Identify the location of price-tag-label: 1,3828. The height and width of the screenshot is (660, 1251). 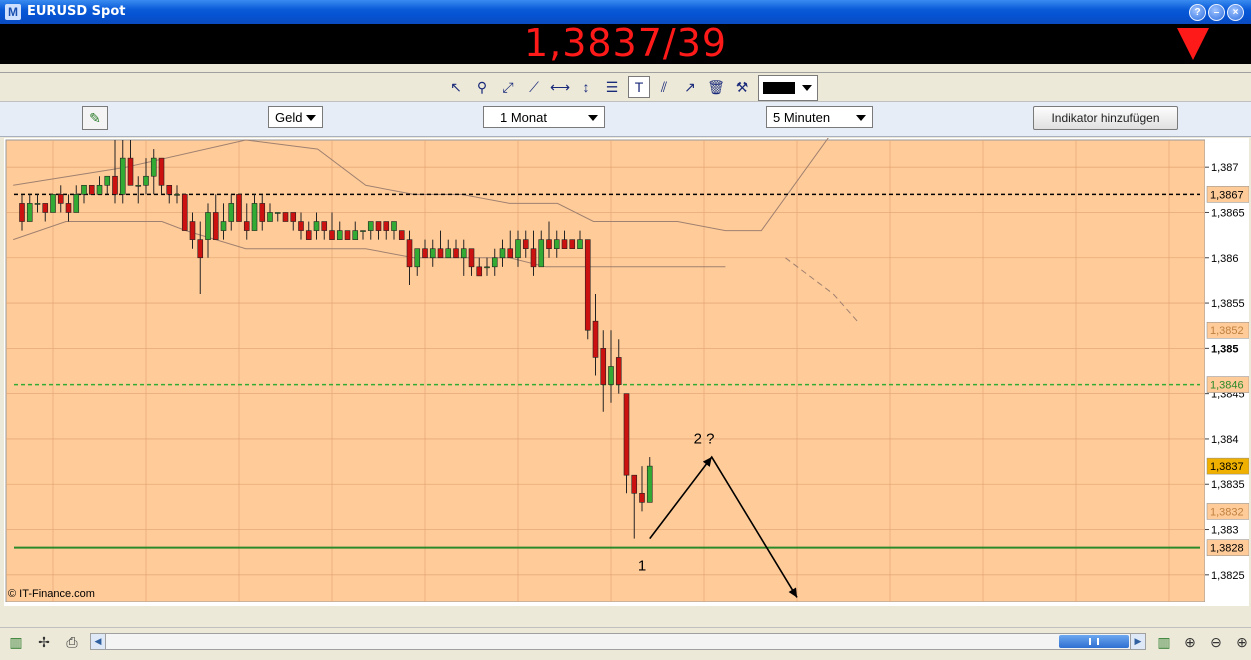
(1227, 549).